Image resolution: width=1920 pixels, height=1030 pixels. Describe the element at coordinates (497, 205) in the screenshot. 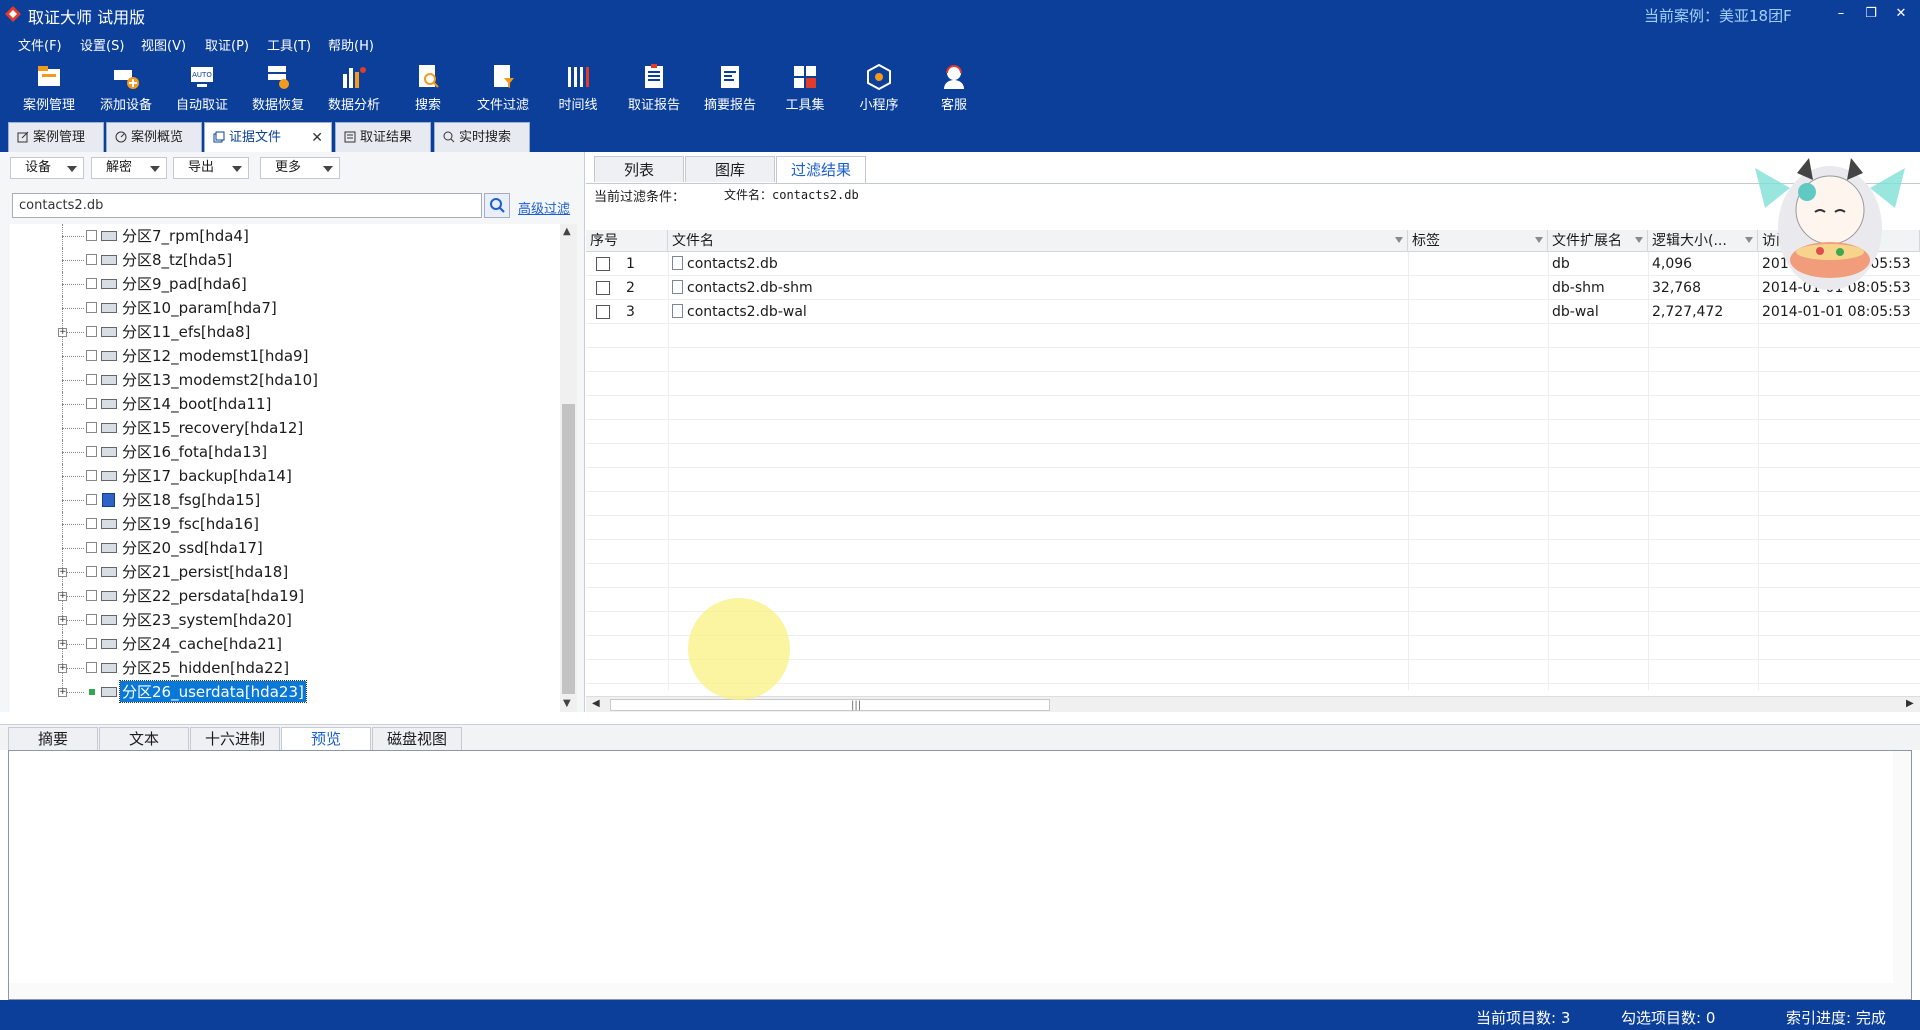

I see `search-button` at that location.